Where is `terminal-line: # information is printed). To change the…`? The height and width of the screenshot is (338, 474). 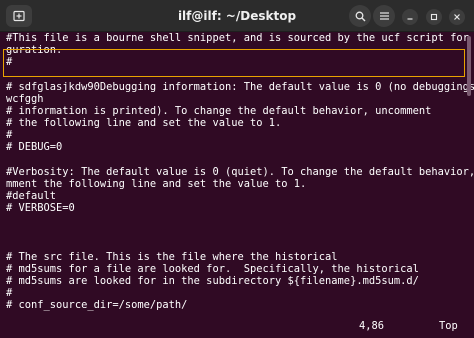 terminal-line: # information is printed). To change the… is located at coordinates (219, 110).